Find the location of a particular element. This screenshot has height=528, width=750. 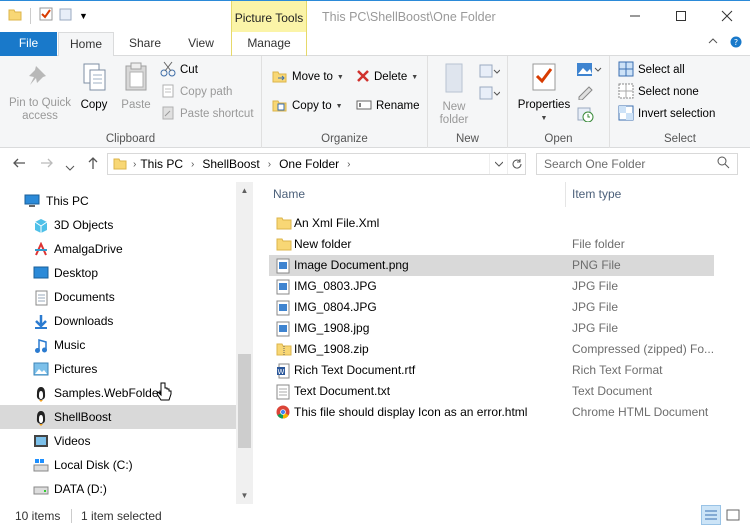

easy-access-icon is located at coordinates (489, 94).